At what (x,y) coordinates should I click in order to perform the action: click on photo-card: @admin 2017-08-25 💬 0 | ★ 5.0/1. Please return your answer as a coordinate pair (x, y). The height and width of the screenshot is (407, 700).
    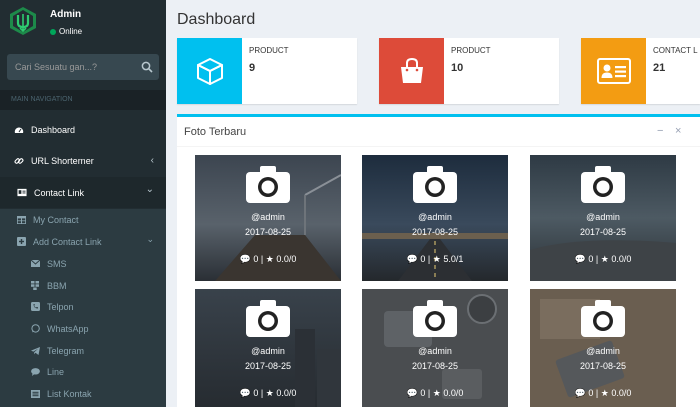
    Looking at the image, I should click on (435, 218).